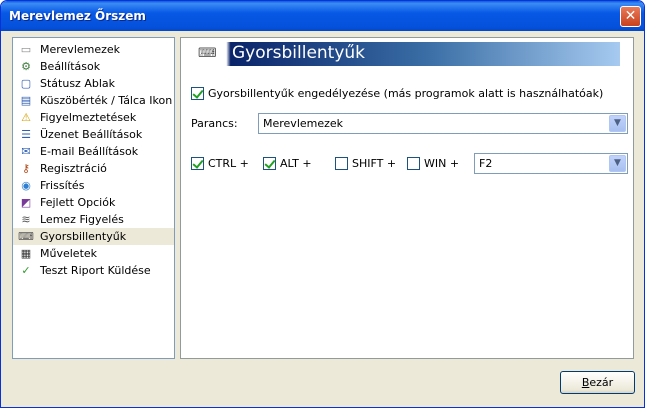 This screenshot has height=408, width=645. I want to click on sidebar-item-label: Státusz Ablak, so click(77, 83).